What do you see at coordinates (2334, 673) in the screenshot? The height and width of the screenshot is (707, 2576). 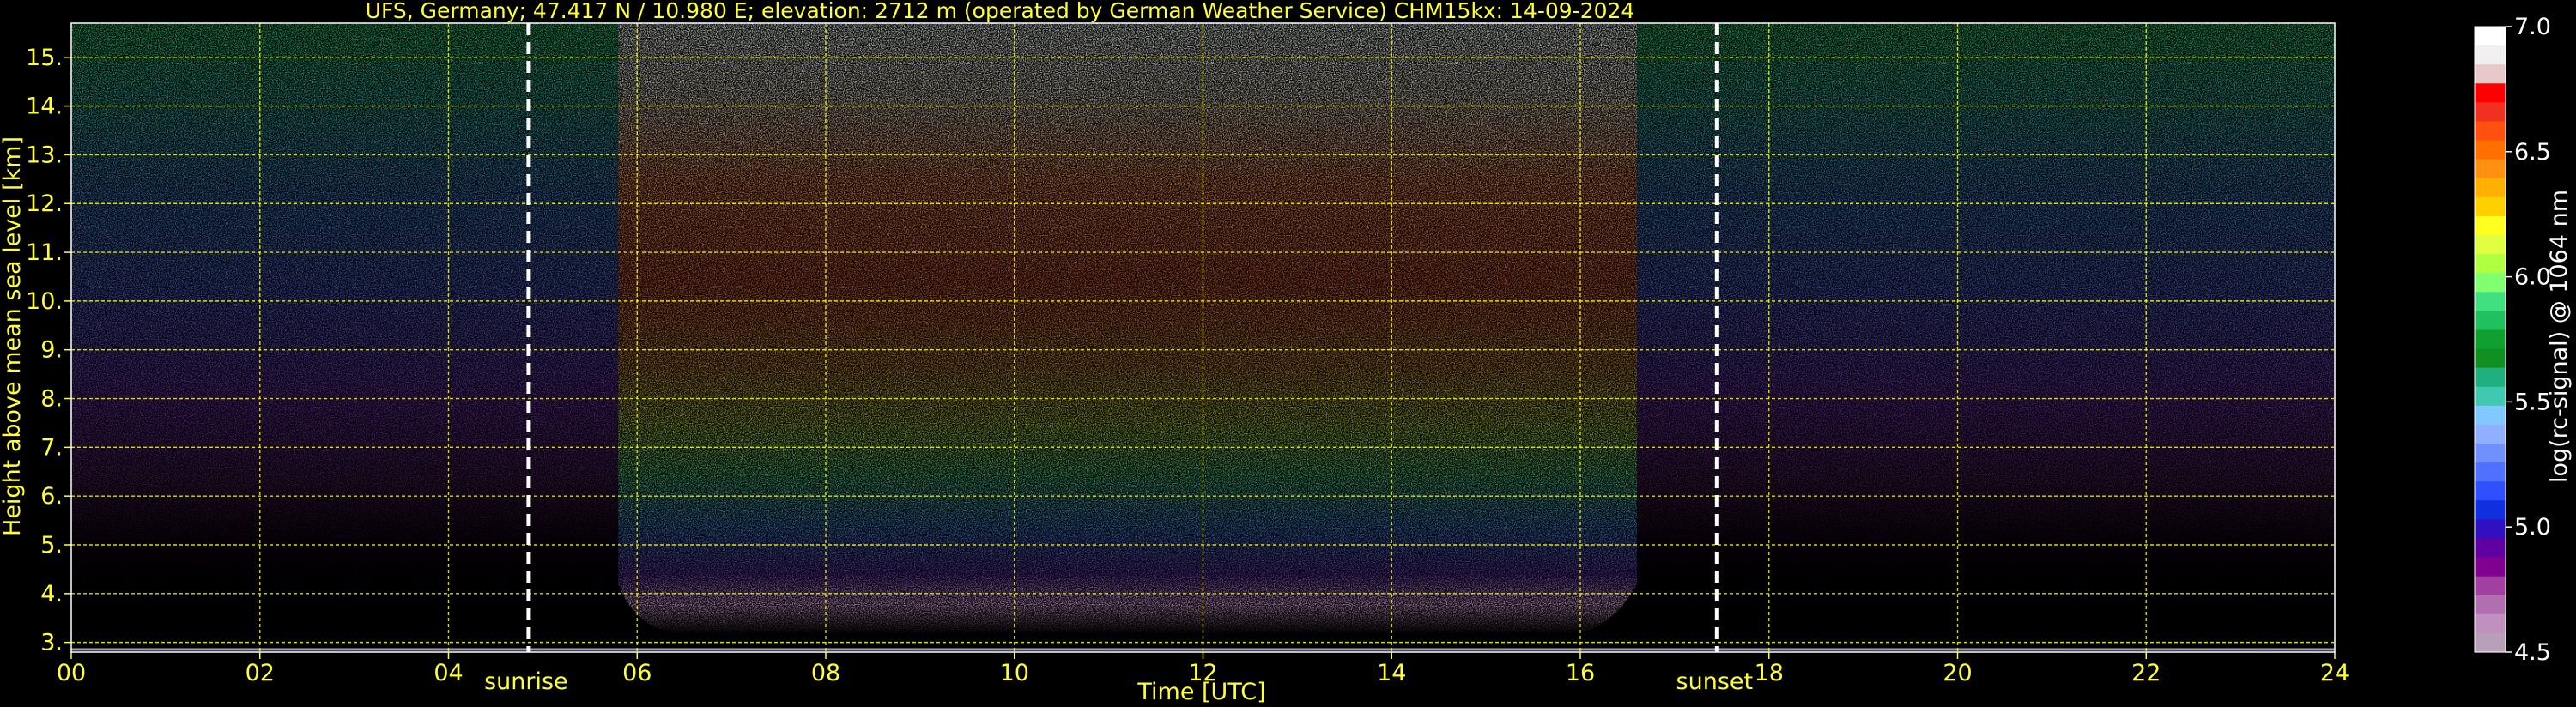 I see `x-tick-label: 24` at bounding box center [2334, 673].